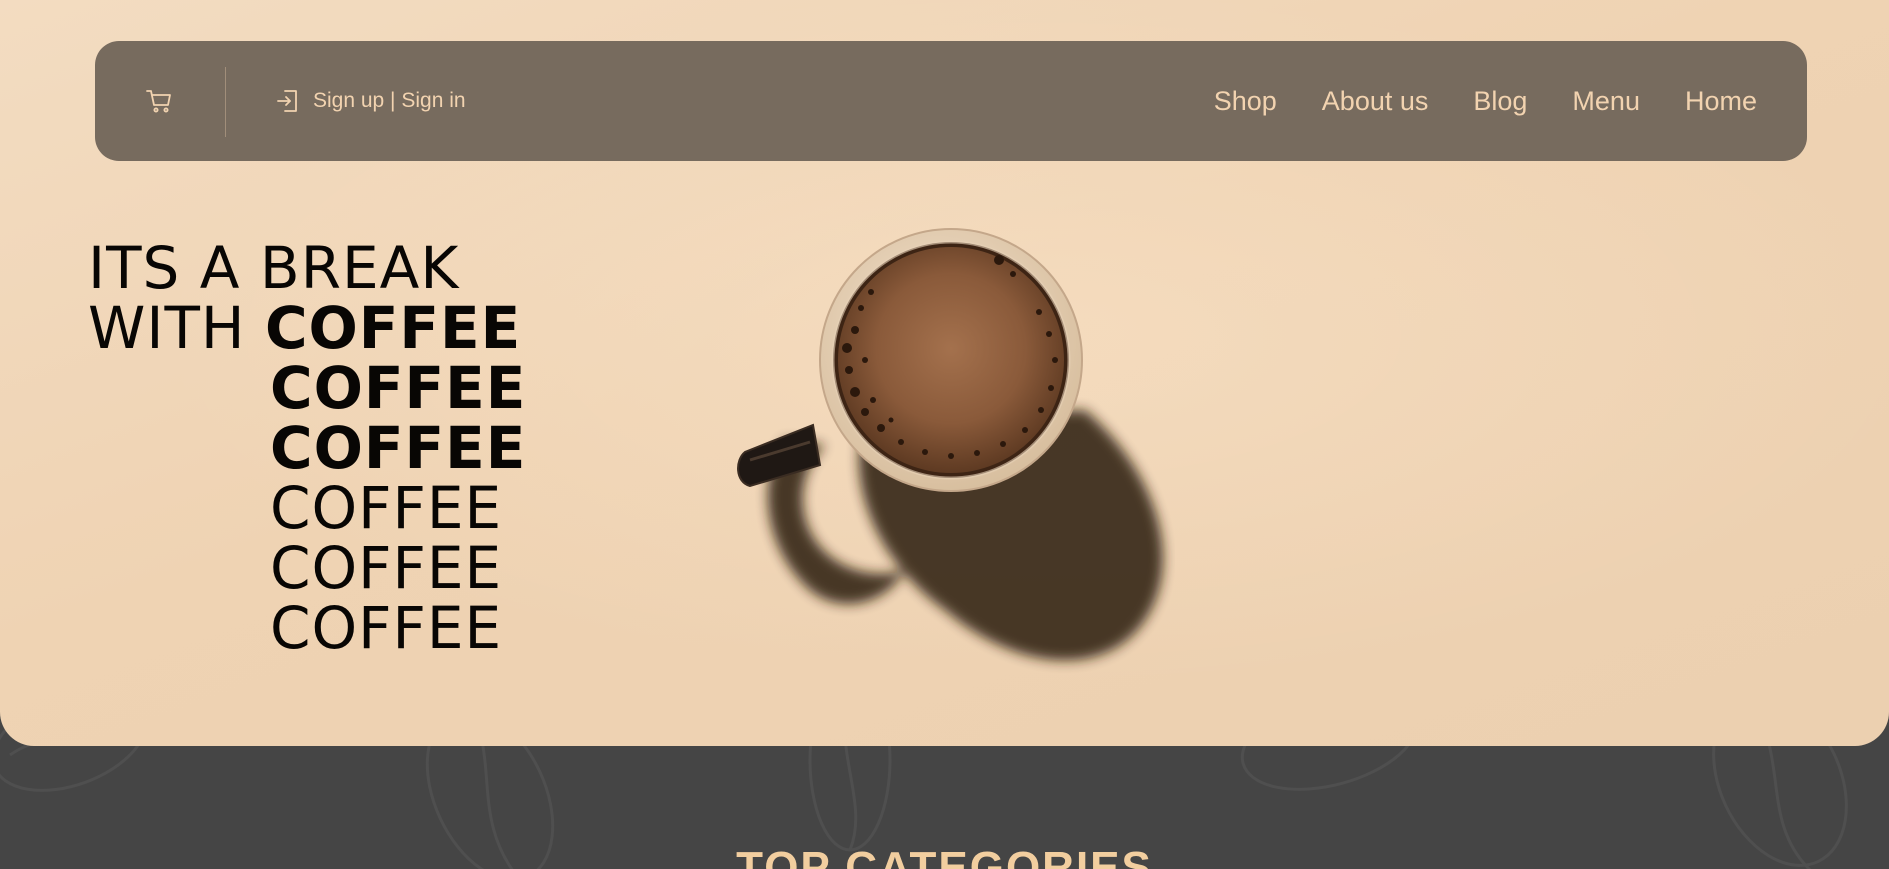  I want to click on nav-divider, so click(225, 102).